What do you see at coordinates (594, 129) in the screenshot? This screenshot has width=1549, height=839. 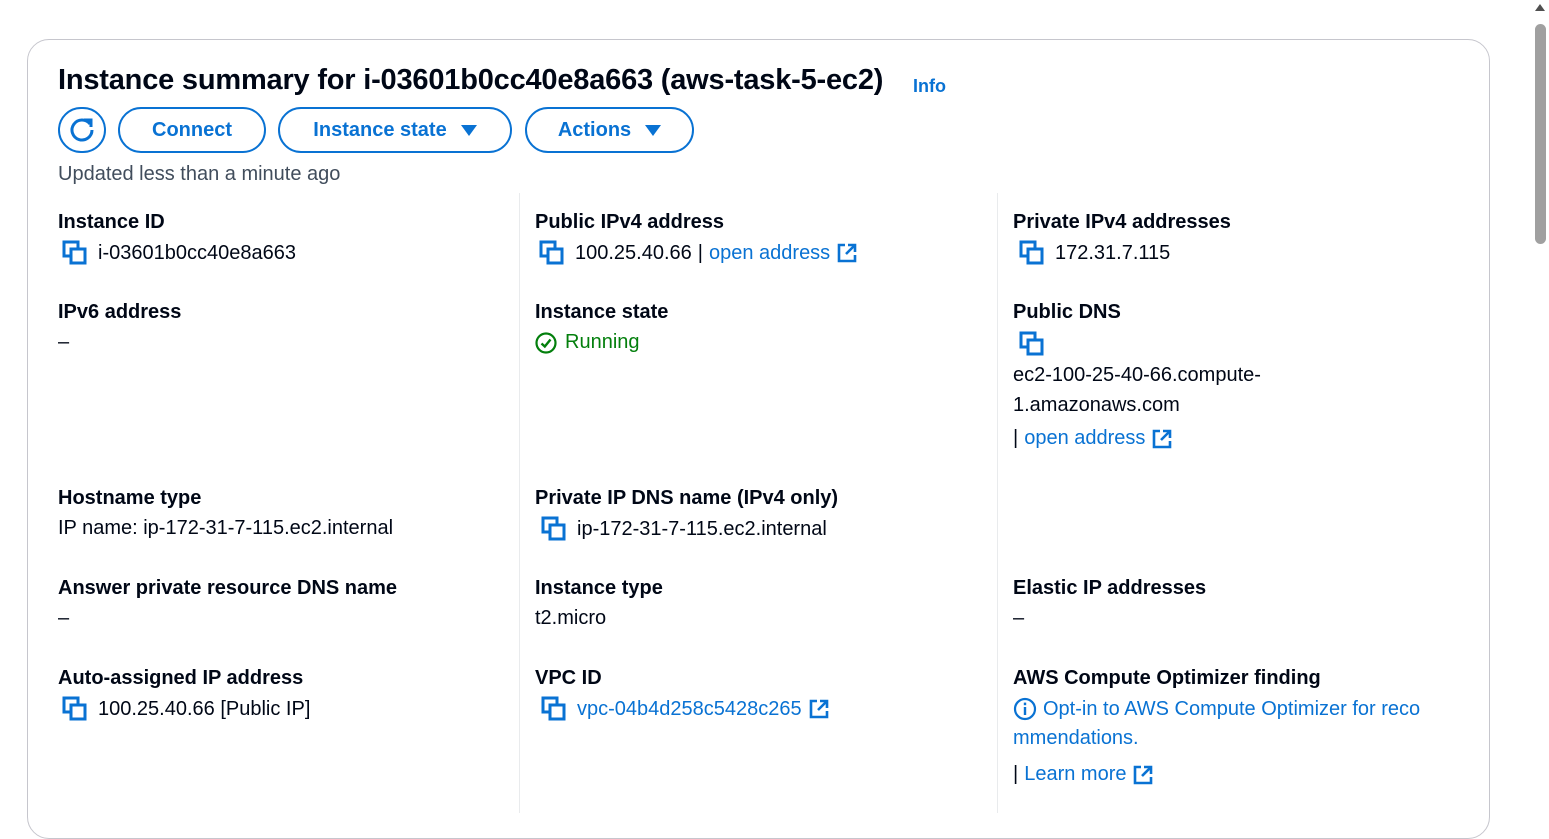 I see `actions-button-label: Actions` at bounding box center [594, 129].